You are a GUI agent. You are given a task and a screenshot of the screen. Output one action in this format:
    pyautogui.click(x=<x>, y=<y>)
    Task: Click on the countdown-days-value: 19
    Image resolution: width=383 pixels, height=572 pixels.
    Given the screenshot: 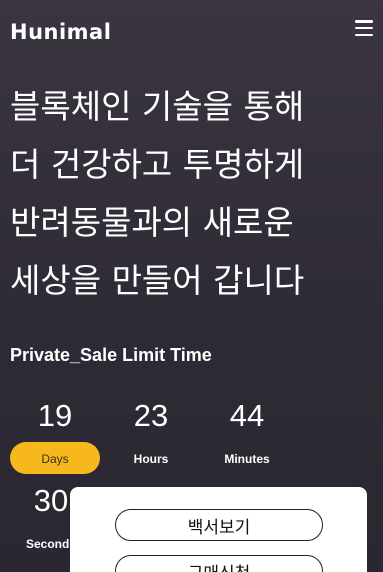 What is the action you would take?
    pyautogui.click(x=55, y=415)
    